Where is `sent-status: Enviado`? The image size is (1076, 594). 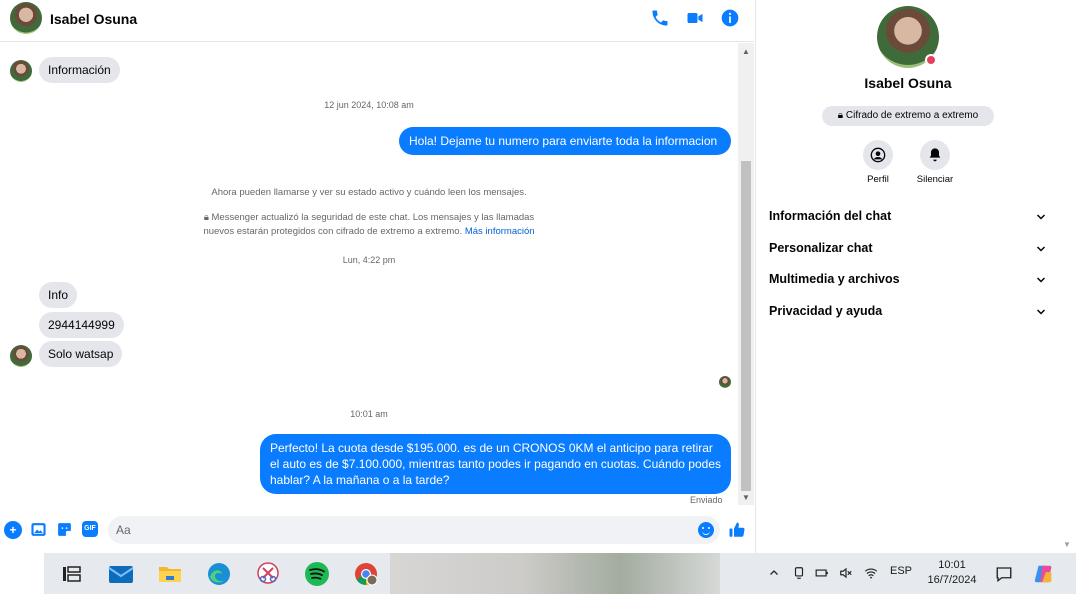
sent-status: Enviado is located at coordinates (706, 500).